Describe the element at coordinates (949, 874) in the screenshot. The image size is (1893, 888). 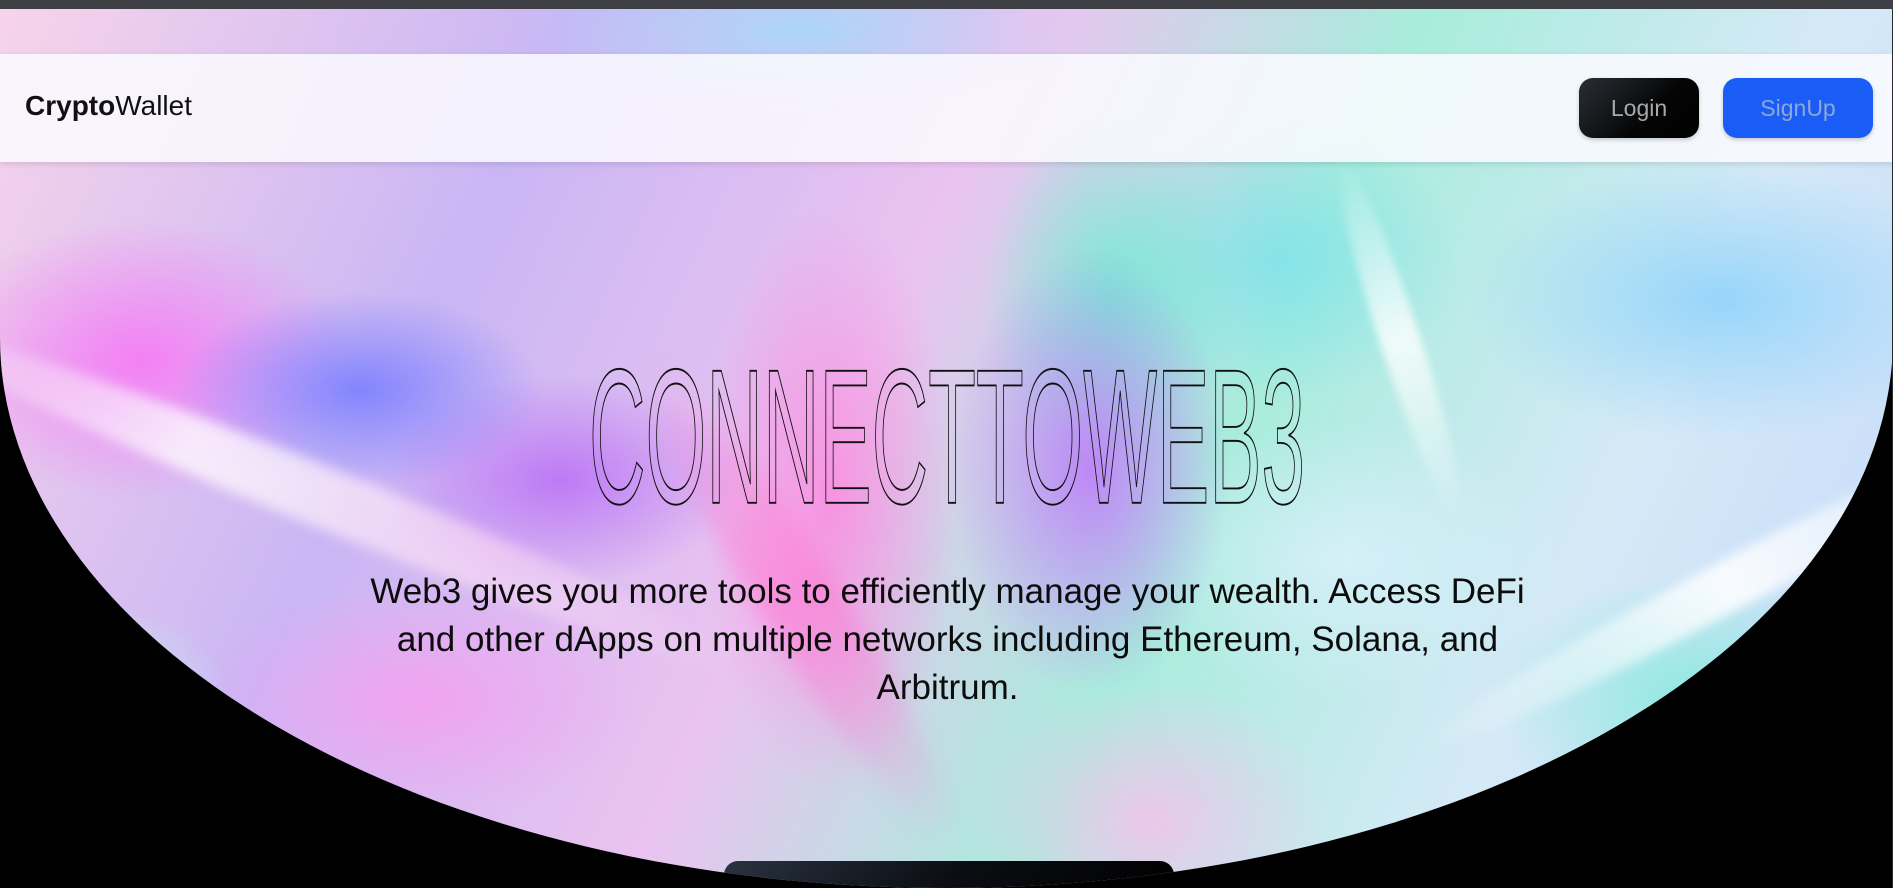
I see `cta-button` at that location.